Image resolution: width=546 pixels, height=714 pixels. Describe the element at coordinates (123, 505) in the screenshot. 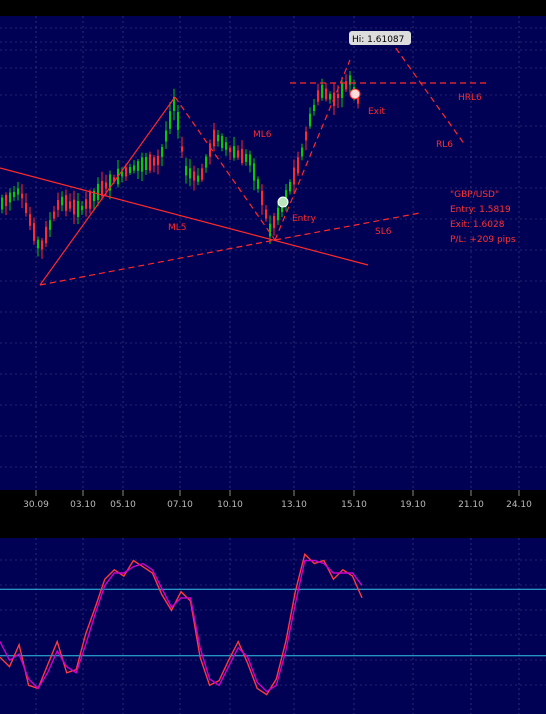

I see `x-tick-label: 05.10` at that location.